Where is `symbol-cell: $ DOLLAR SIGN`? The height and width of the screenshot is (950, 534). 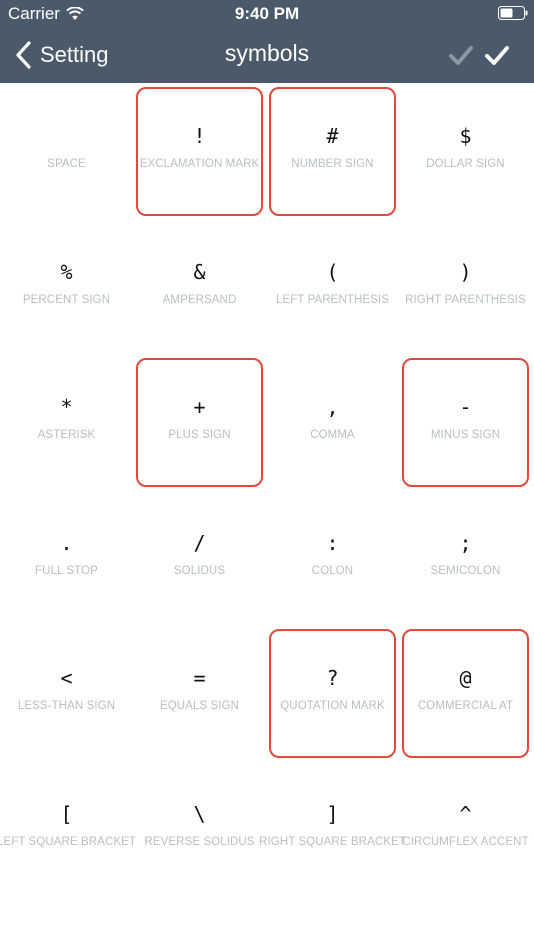
symbol-cell: $ DOLLAR SIGN is located at coordinates (465, 151).